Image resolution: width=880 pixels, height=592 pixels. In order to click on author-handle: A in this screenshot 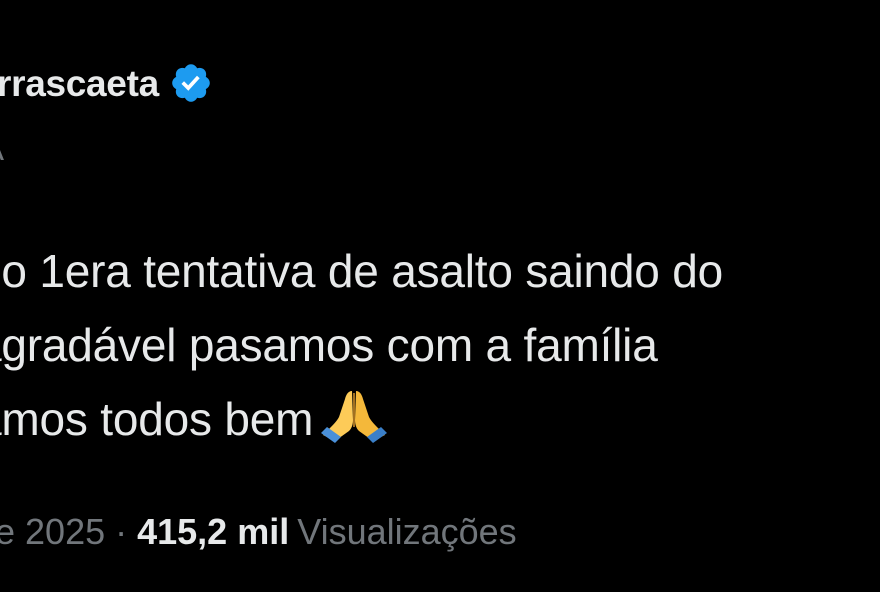, I will do `click(2, 148)`.